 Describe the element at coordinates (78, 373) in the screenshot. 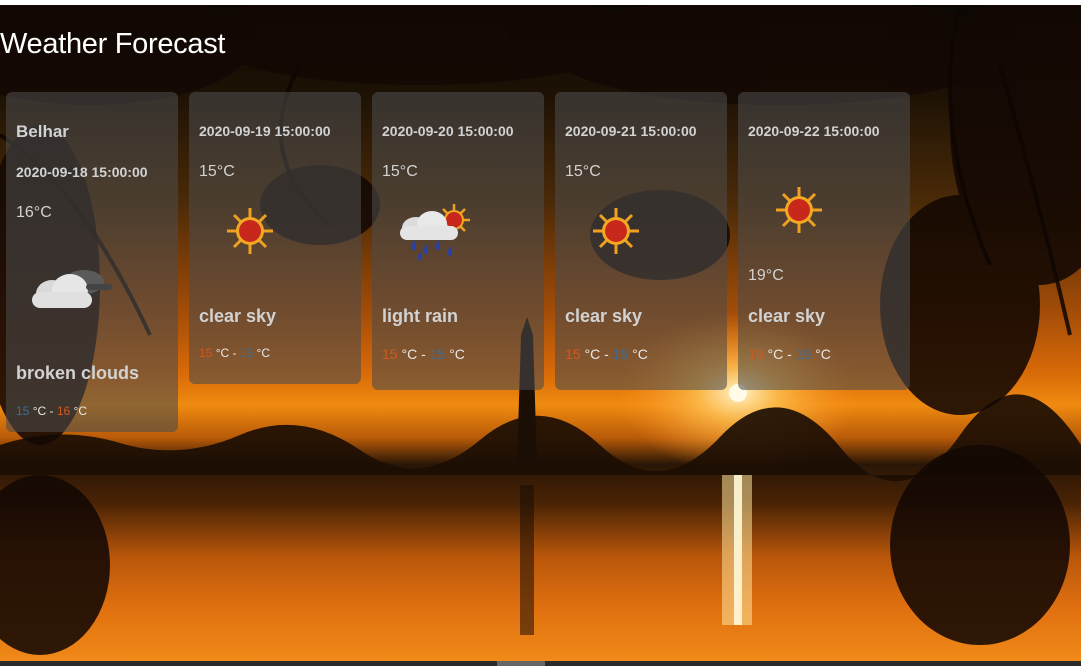

I see `current-description: broken clouds` at that location.